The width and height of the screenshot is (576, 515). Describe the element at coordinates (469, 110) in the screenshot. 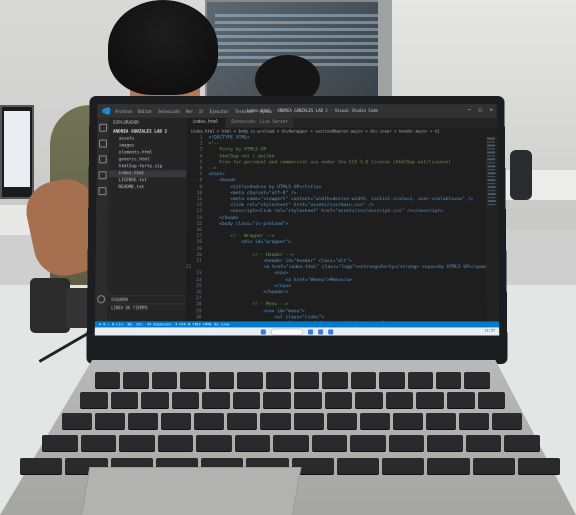

I see `minimize-icon: ─` at that location.